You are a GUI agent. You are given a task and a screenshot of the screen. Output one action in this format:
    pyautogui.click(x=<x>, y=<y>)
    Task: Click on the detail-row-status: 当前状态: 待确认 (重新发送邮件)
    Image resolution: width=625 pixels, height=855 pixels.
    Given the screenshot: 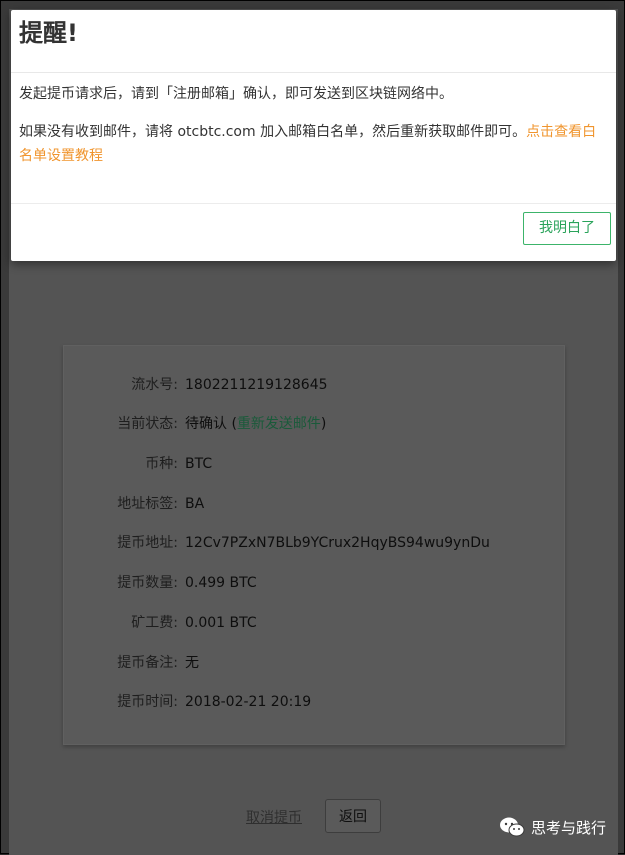 What is the action you would take?
    pyautogui.click(x=315, y=424)
    